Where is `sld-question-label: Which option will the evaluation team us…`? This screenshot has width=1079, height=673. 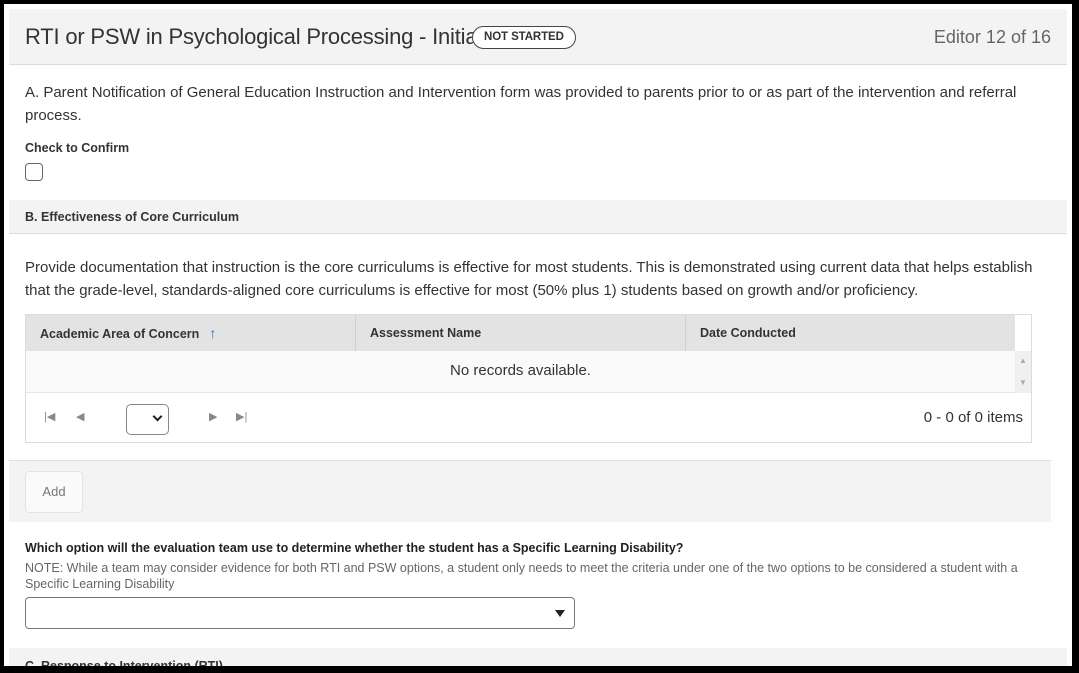
sld-question-label: Which option will the evaluation team us… is located at coordinates (354, 548).